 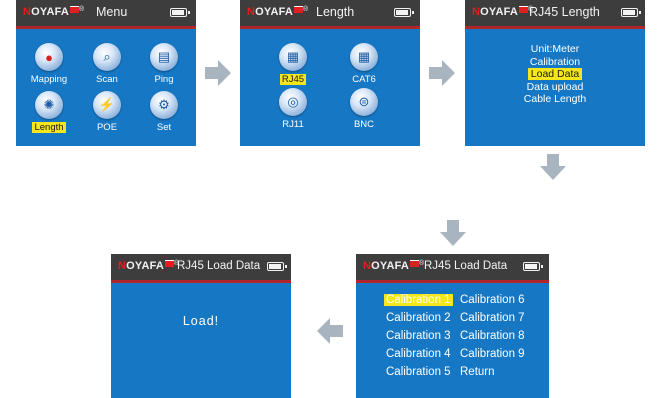 I want to click on menu-item-label: Ping, so click(x=164, y=79).